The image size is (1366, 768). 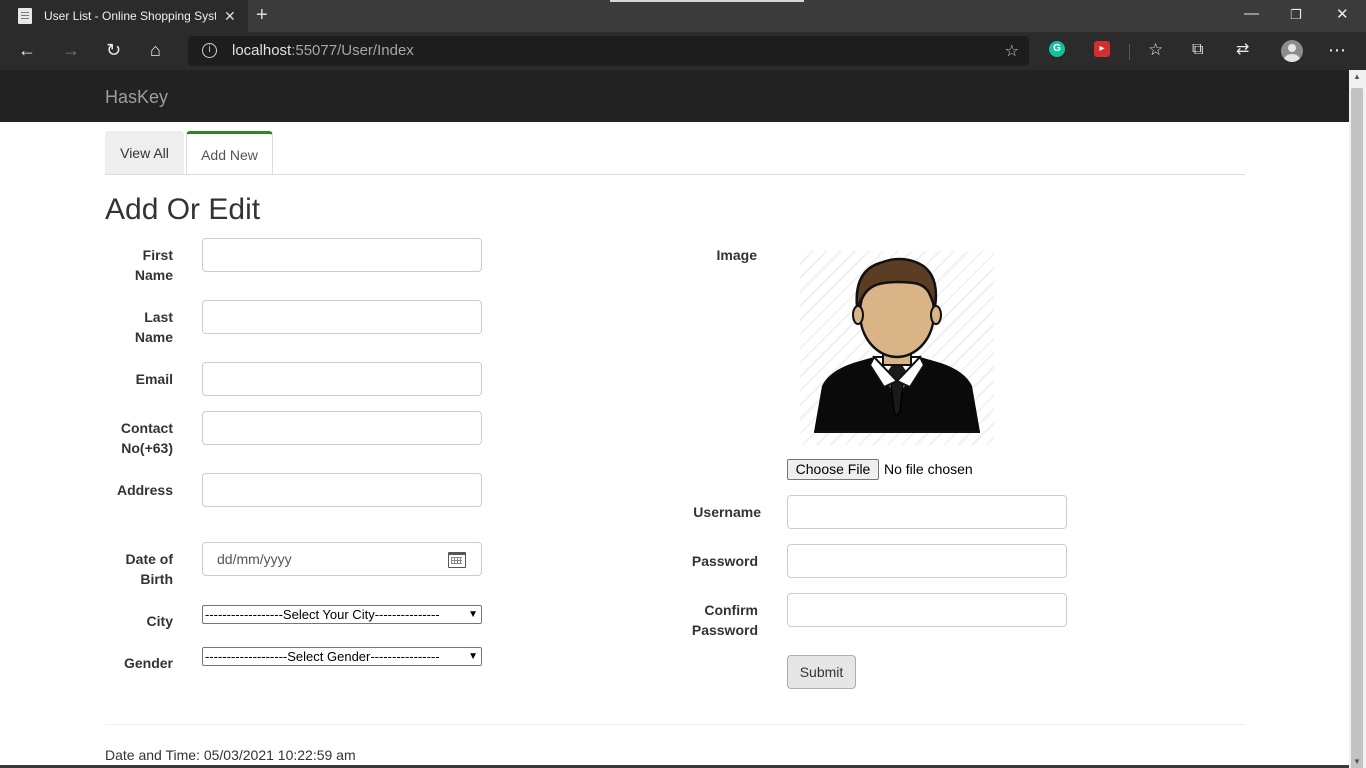 I want to click on browser-tab: User List - Online Shopping Syste ✕, so click(x=124, y=16).